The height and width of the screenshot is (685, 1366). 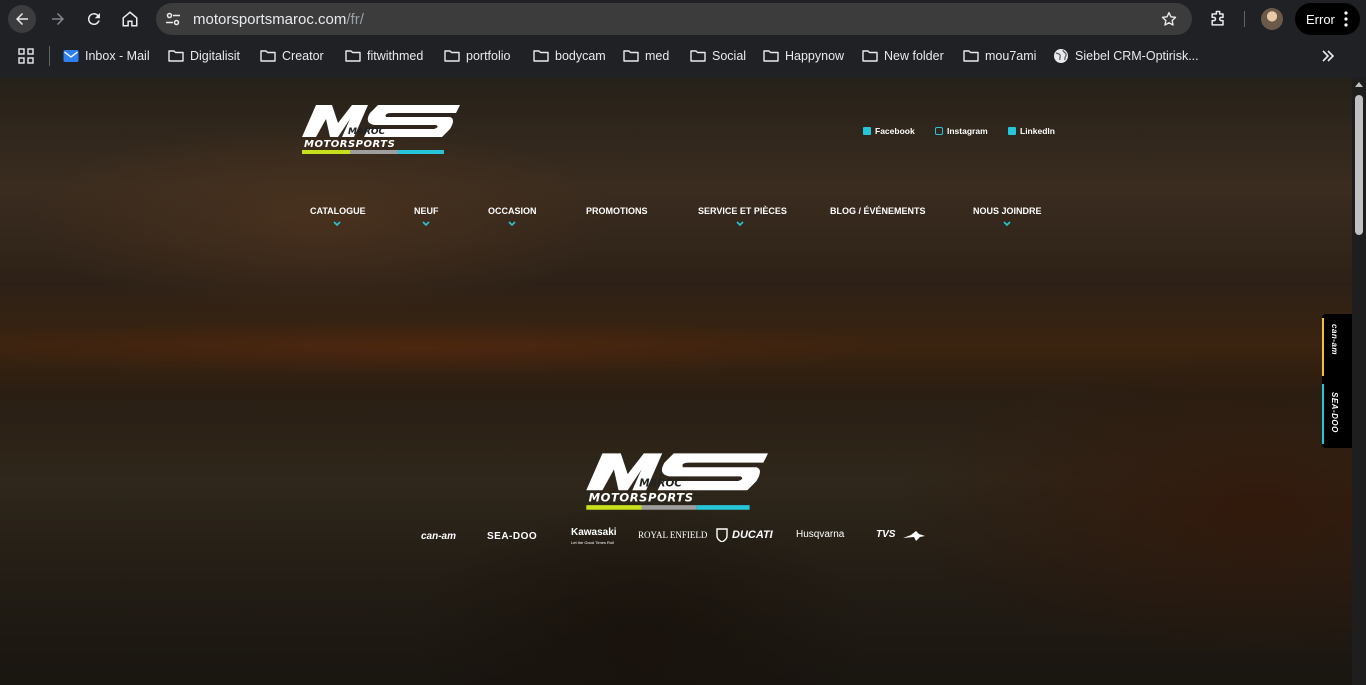 I want to click on reload-icon, so click(x=93, y=19).